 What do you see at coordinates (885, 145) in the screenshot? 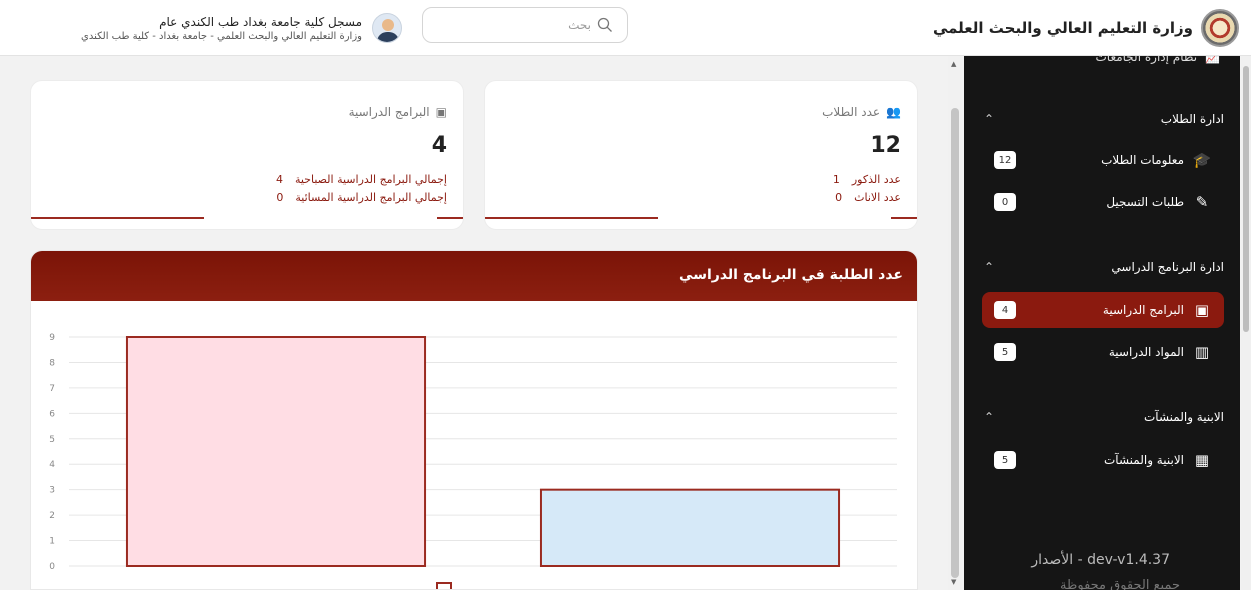
I see `card-value: 12` at bounding box center [885, 145].